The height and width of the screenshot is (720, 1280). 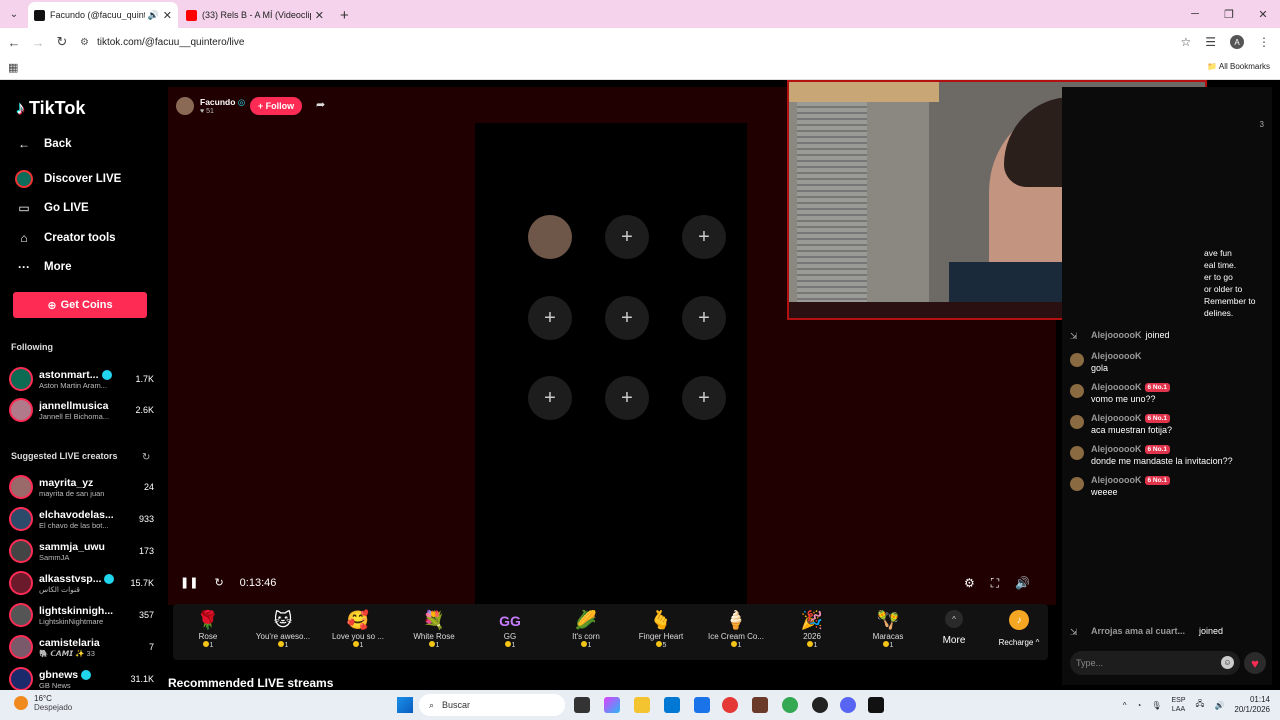 I want to click on replay-icon: ↻, so click(x=218, y=582).